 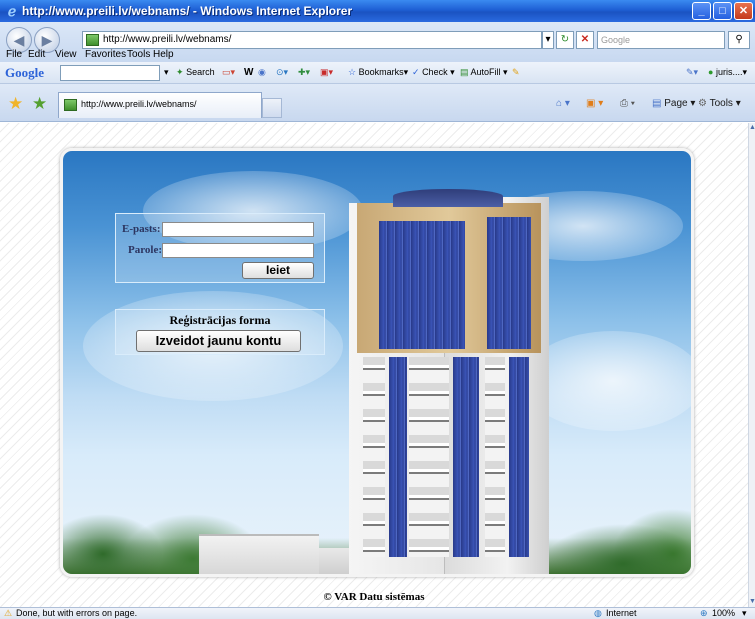 What do you see at coordinates (110, 73) in the screenshot?
I see `google-search-input` at bounding box center [110, 73].